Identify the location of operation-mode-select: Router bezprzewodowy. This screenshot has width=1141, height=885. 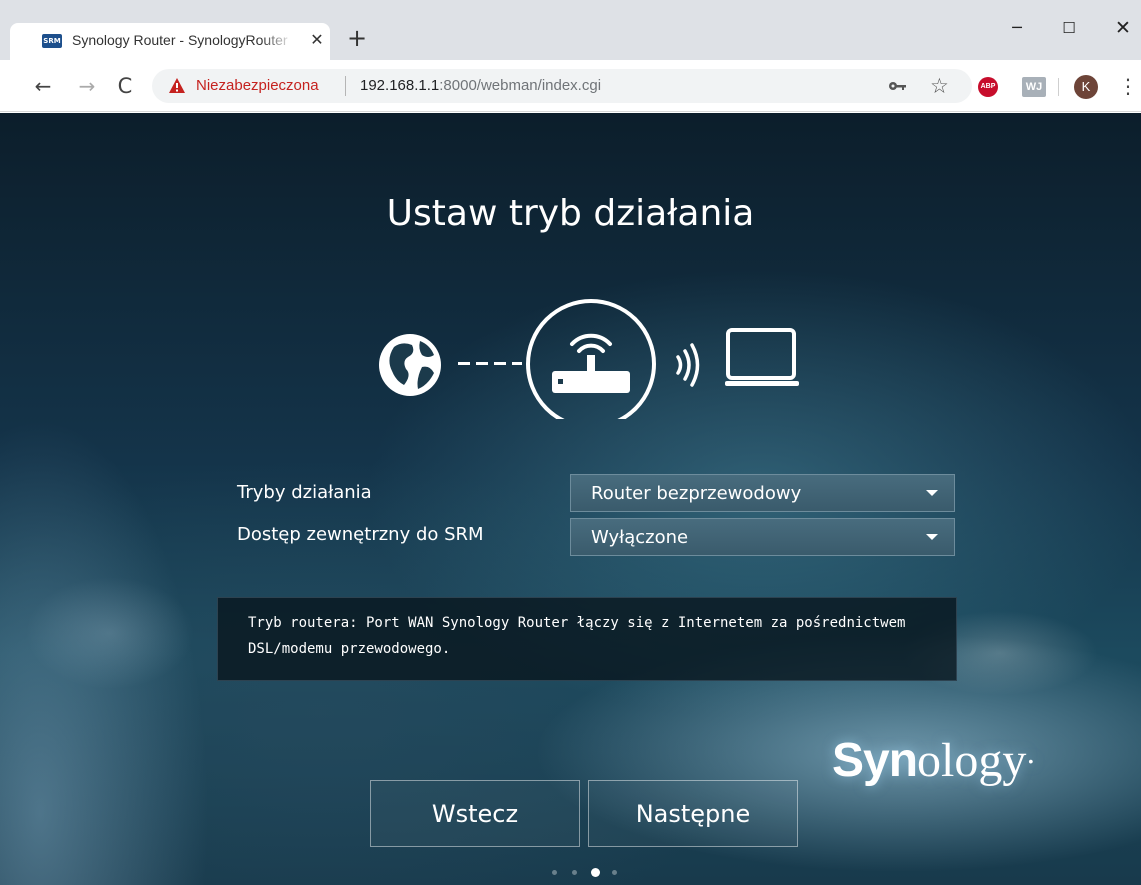
(762, 493).